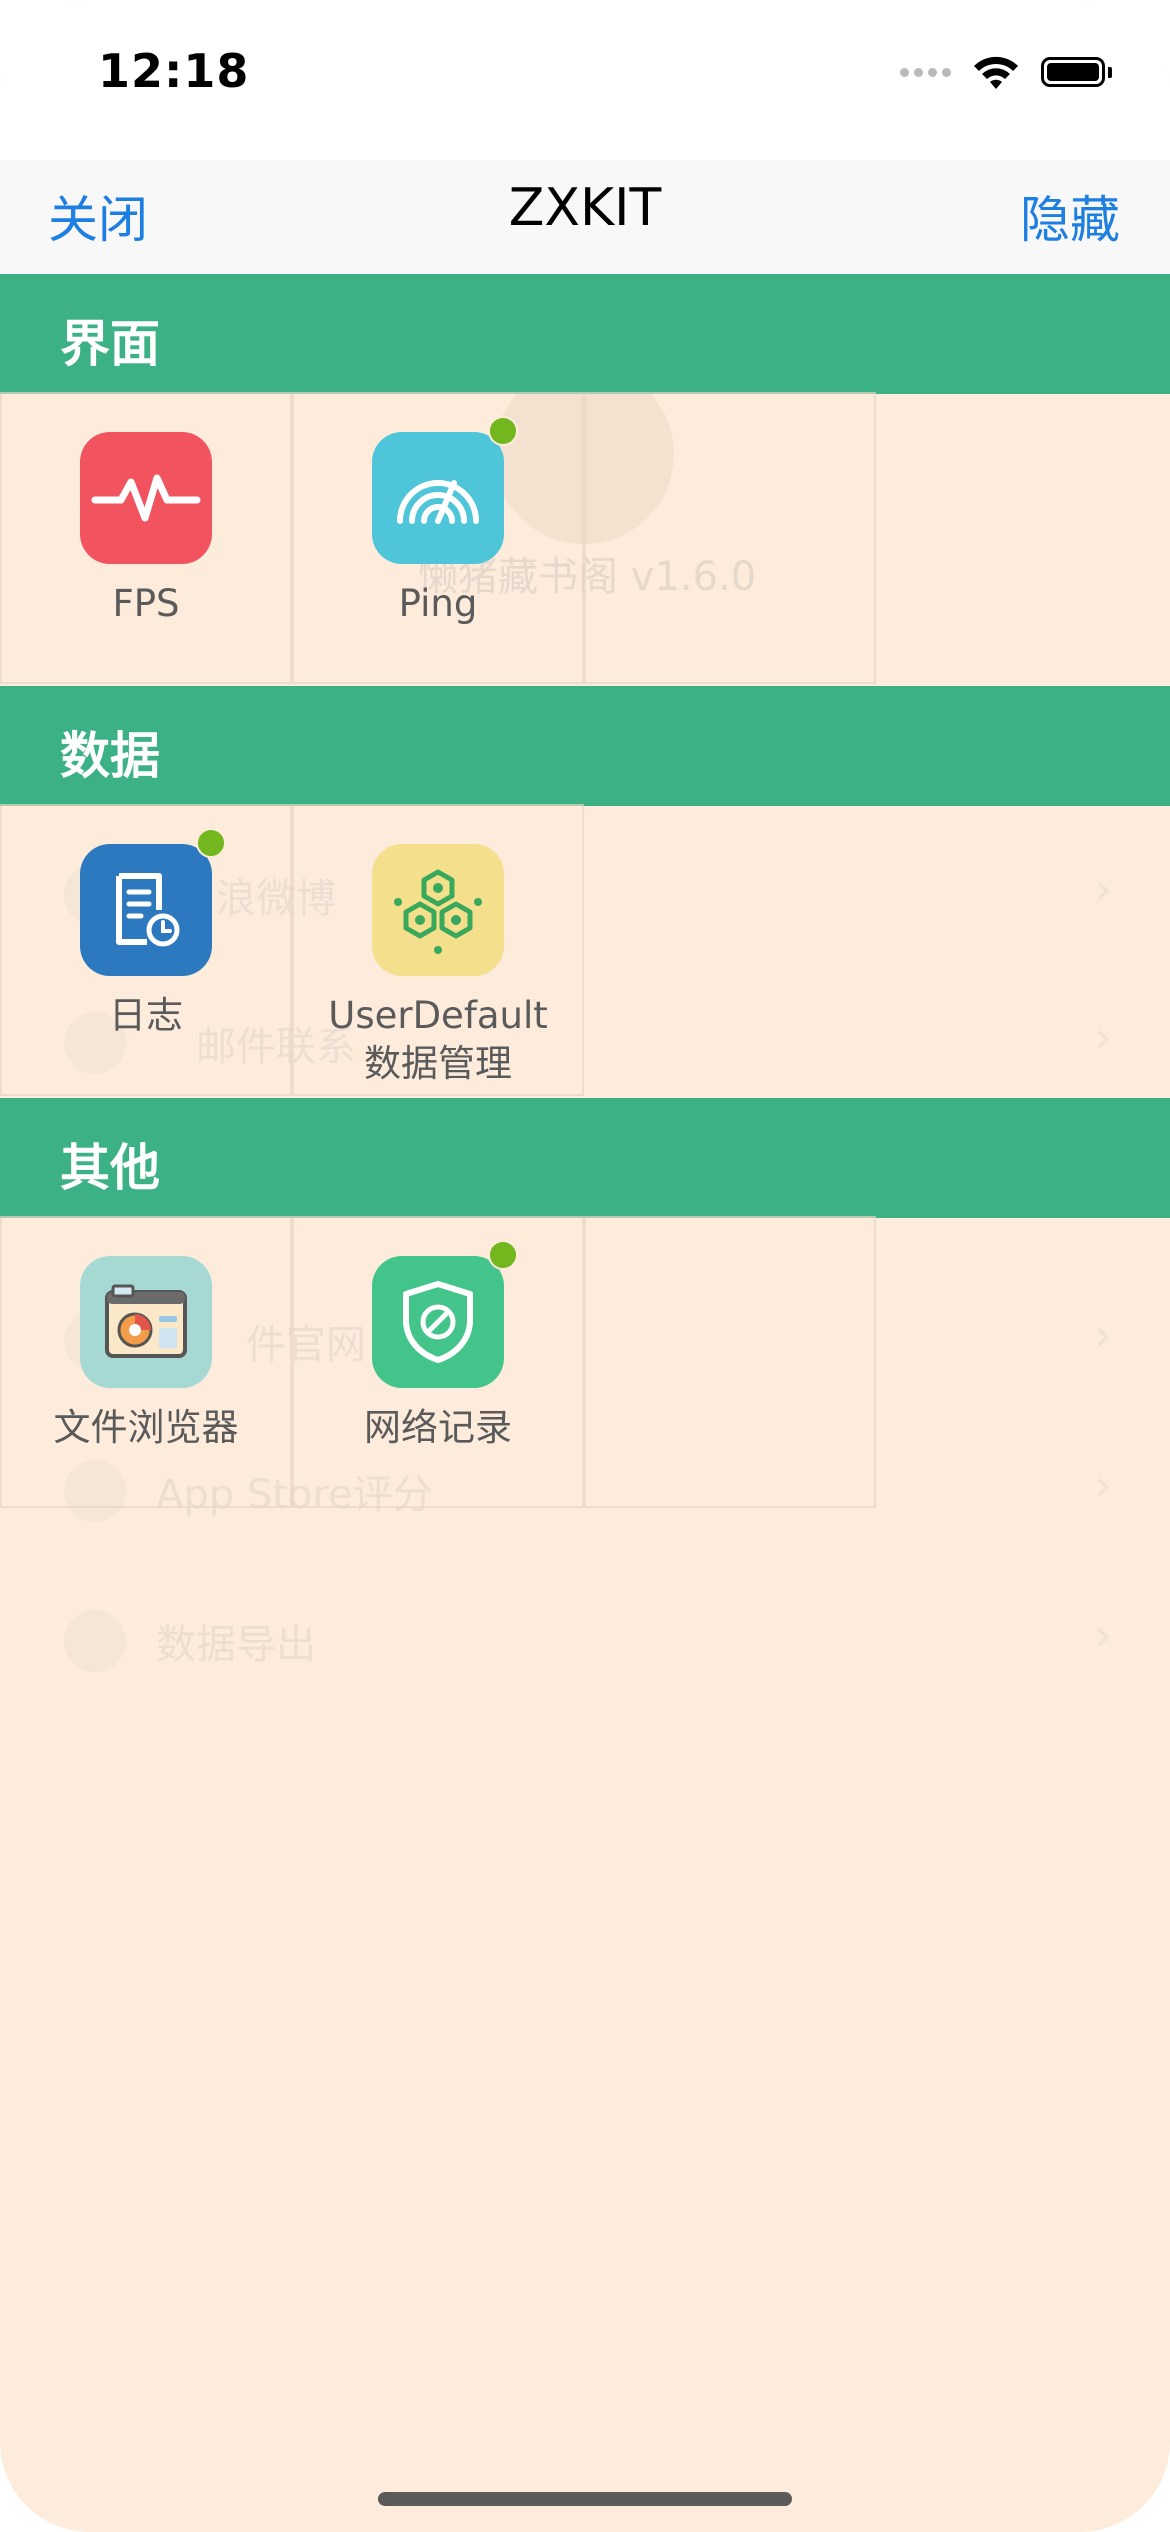 This screenshot has width=1170, height=2532. I want to click on tile-label: 日志, so click(146, 1015).